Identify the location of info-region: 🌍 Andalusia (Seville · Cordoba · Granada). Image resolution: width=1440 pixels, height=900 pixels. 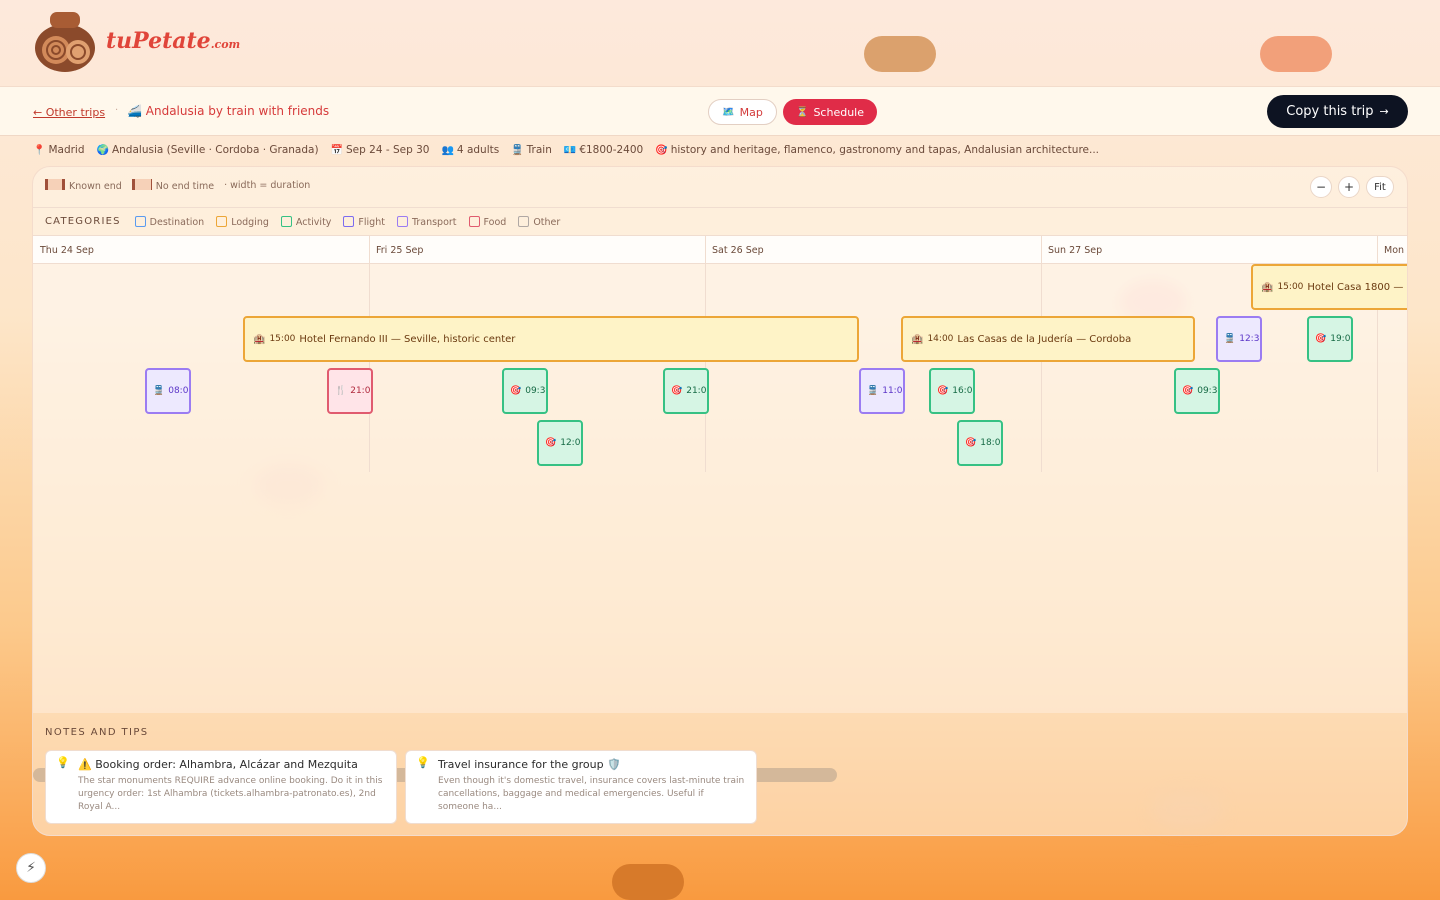
(208, 150).